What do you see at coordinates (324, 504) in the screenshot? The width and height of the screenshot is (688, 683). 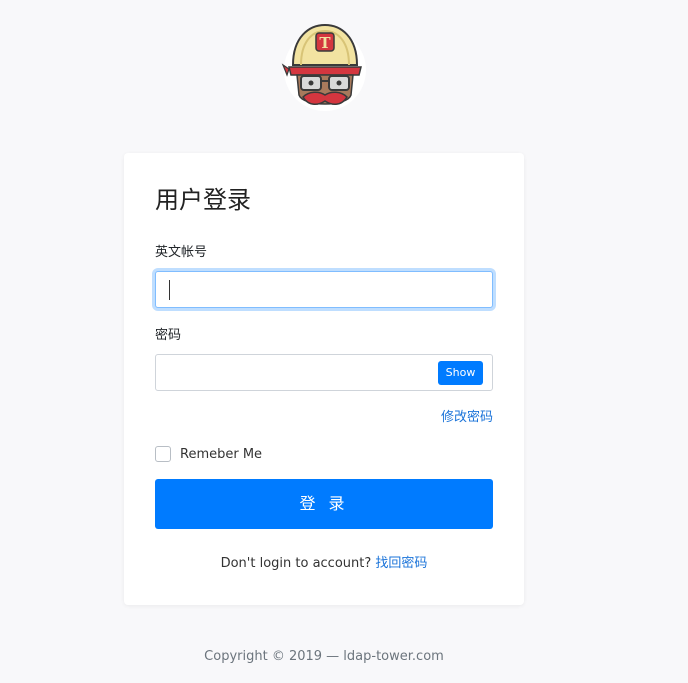 I see `login-button: 登 录` at bounding box center [324, 504].